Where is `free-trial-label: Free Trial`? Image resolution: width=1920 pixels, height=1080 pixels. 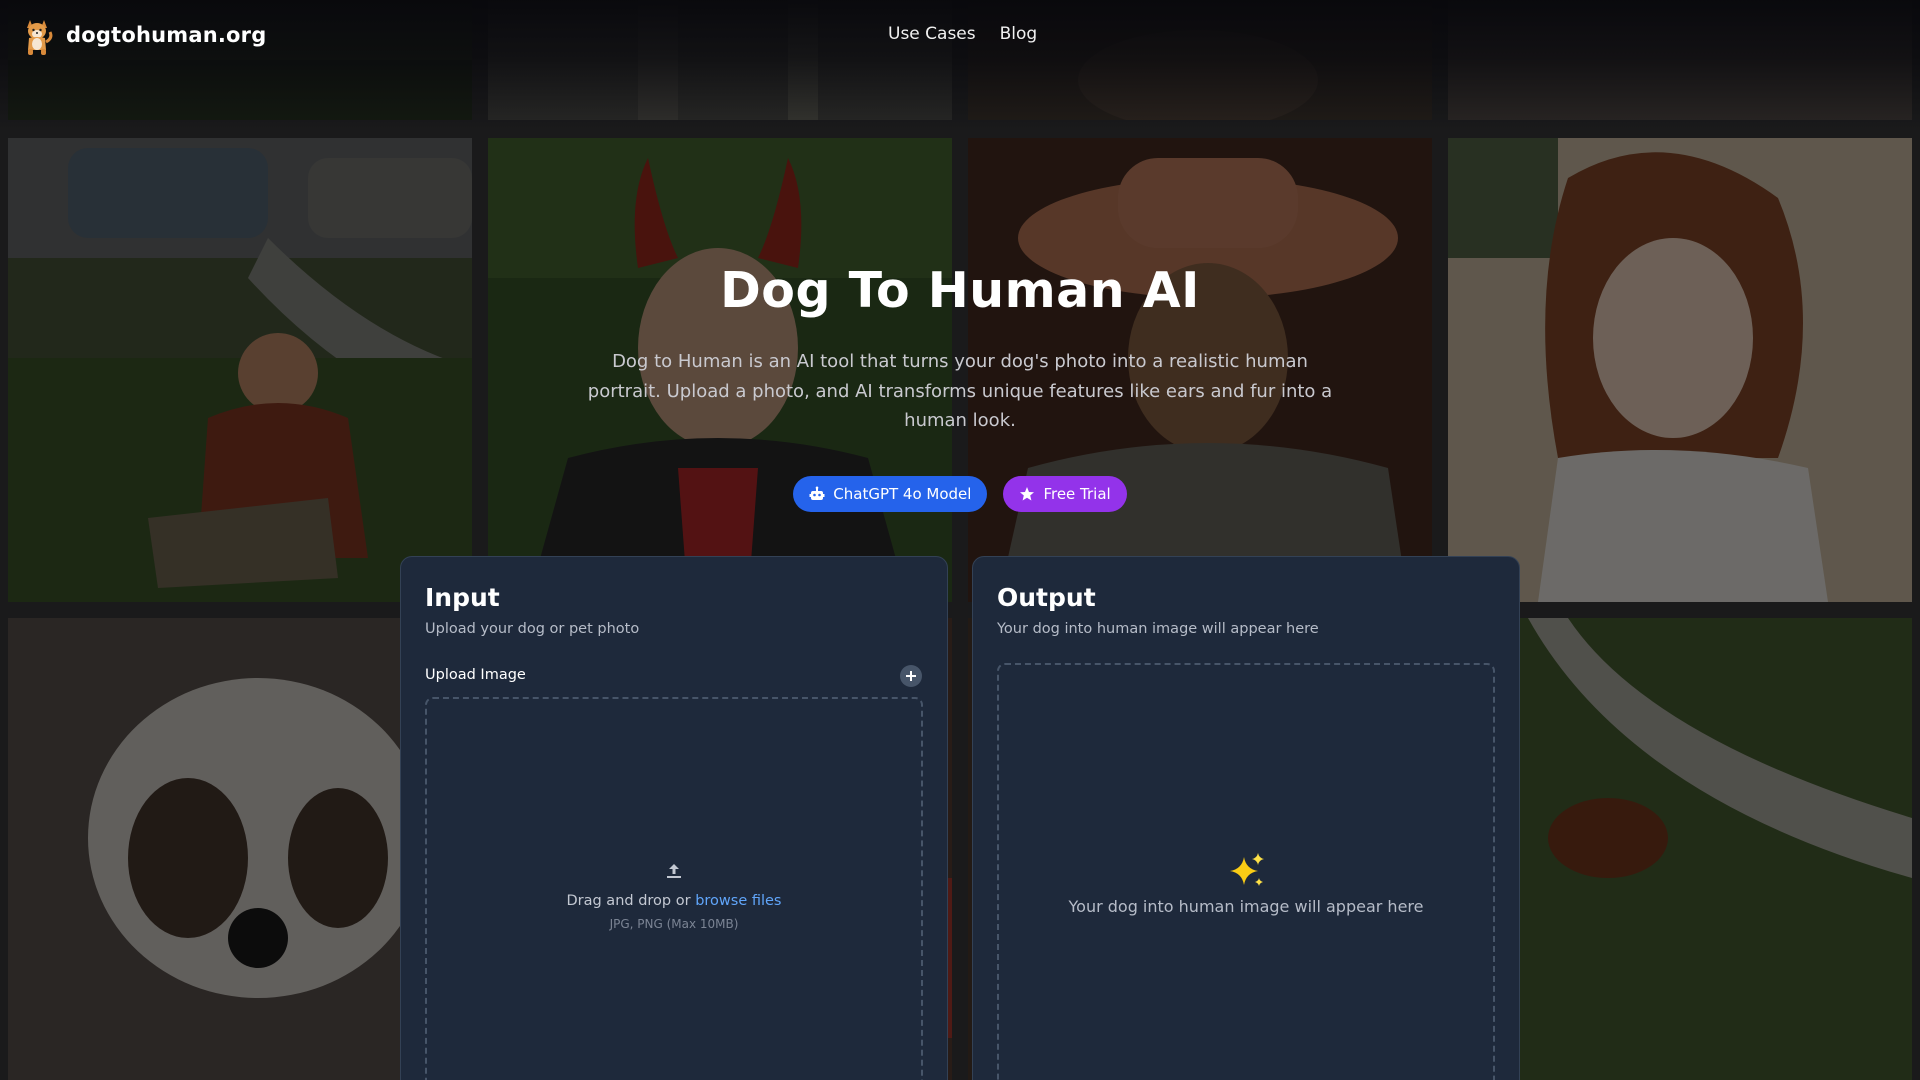
free-trial-label: Free Trial is located at coordinates (1077, 494).